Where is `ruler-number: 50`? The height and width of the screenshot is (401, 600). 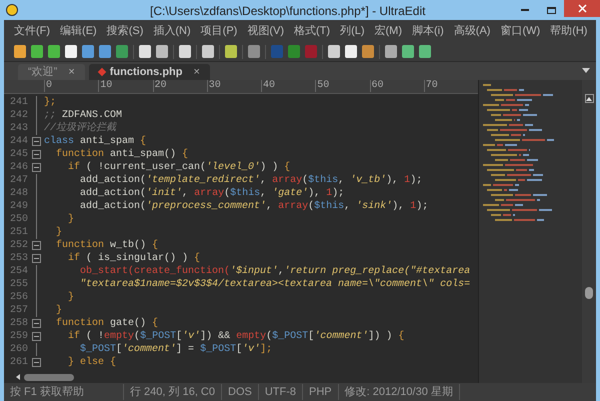
ruler-number: 50 is located at coordinates (342, 86).